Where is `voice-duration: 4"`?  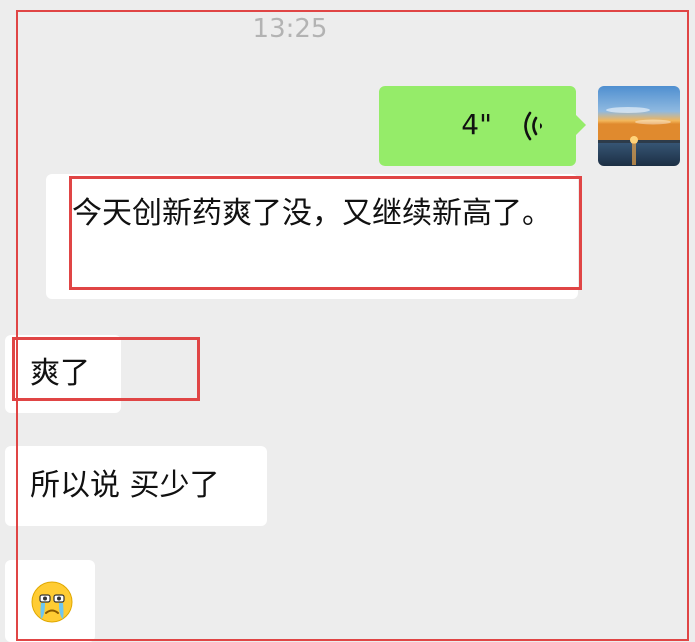
voice-duration: 4" is located at coordinates (476, 124).